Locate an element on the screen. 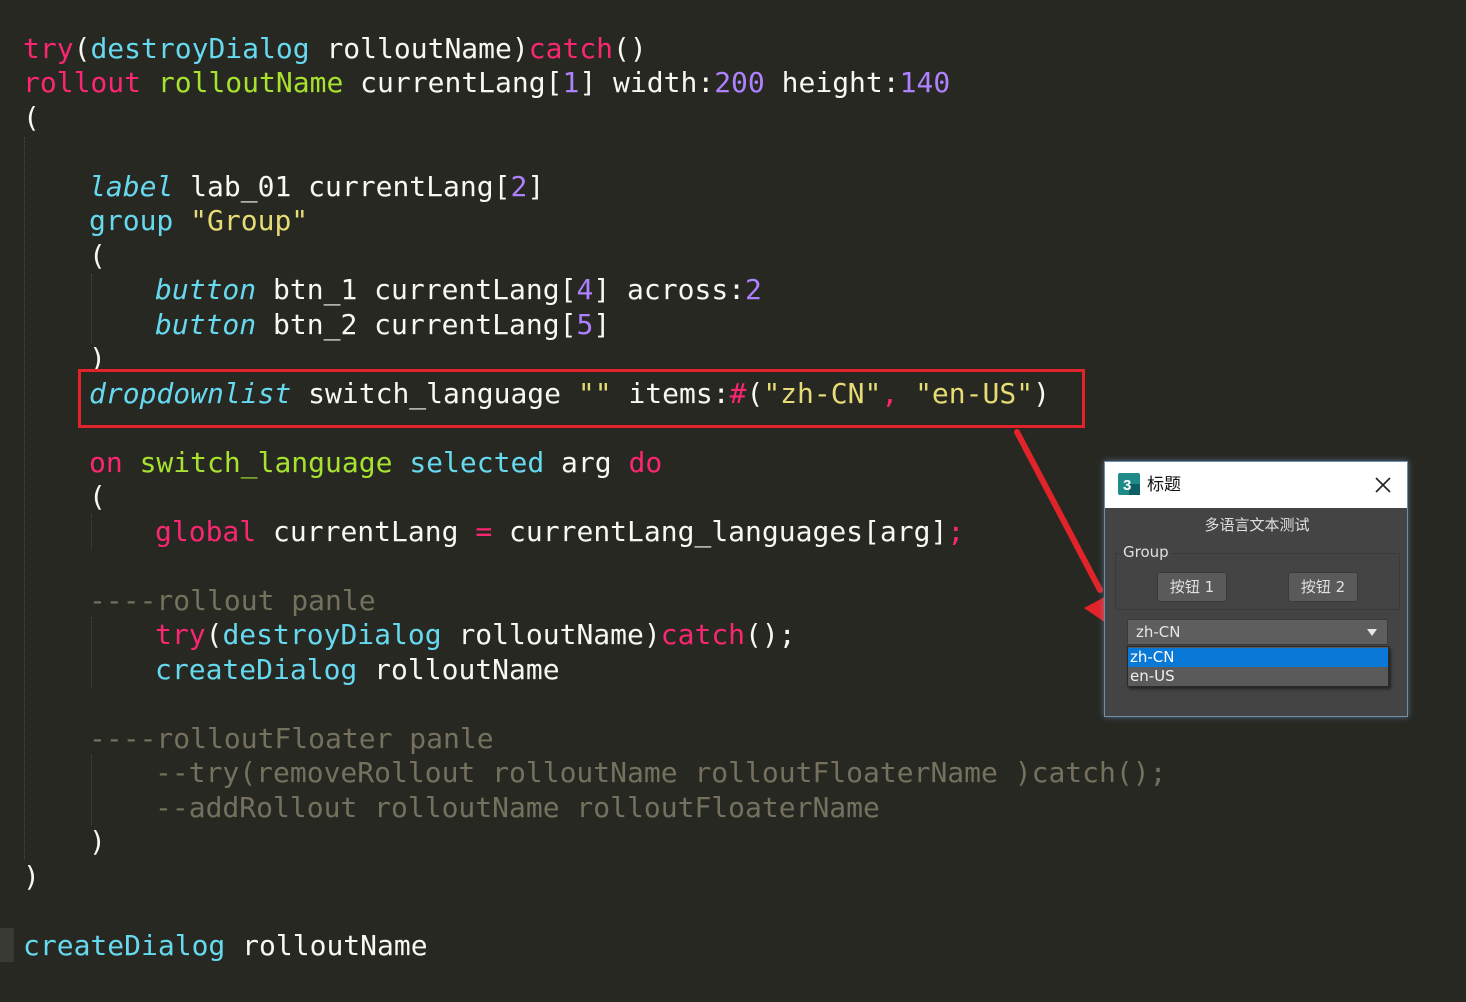 The width and height of the screenshot is (1466, 1002). btn-2-button: 按钮 2 is located at coordinates (1323, 587).